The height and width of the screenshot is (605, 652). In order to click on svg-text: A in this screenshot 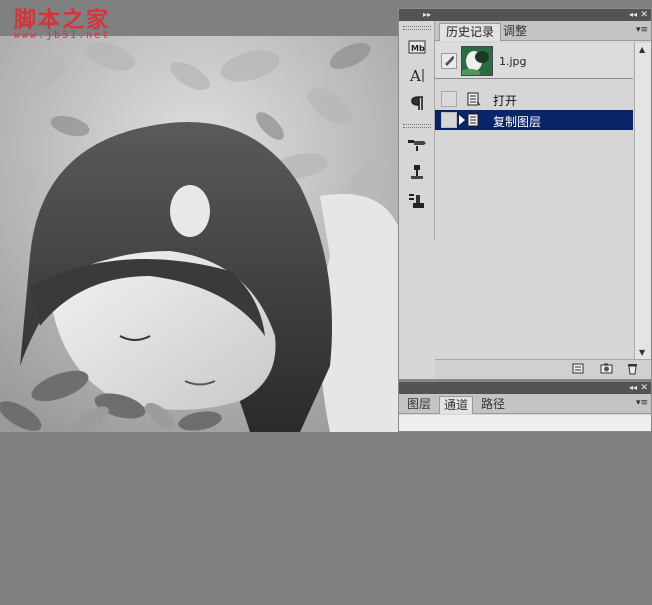, I will do `click(415, 75)`.